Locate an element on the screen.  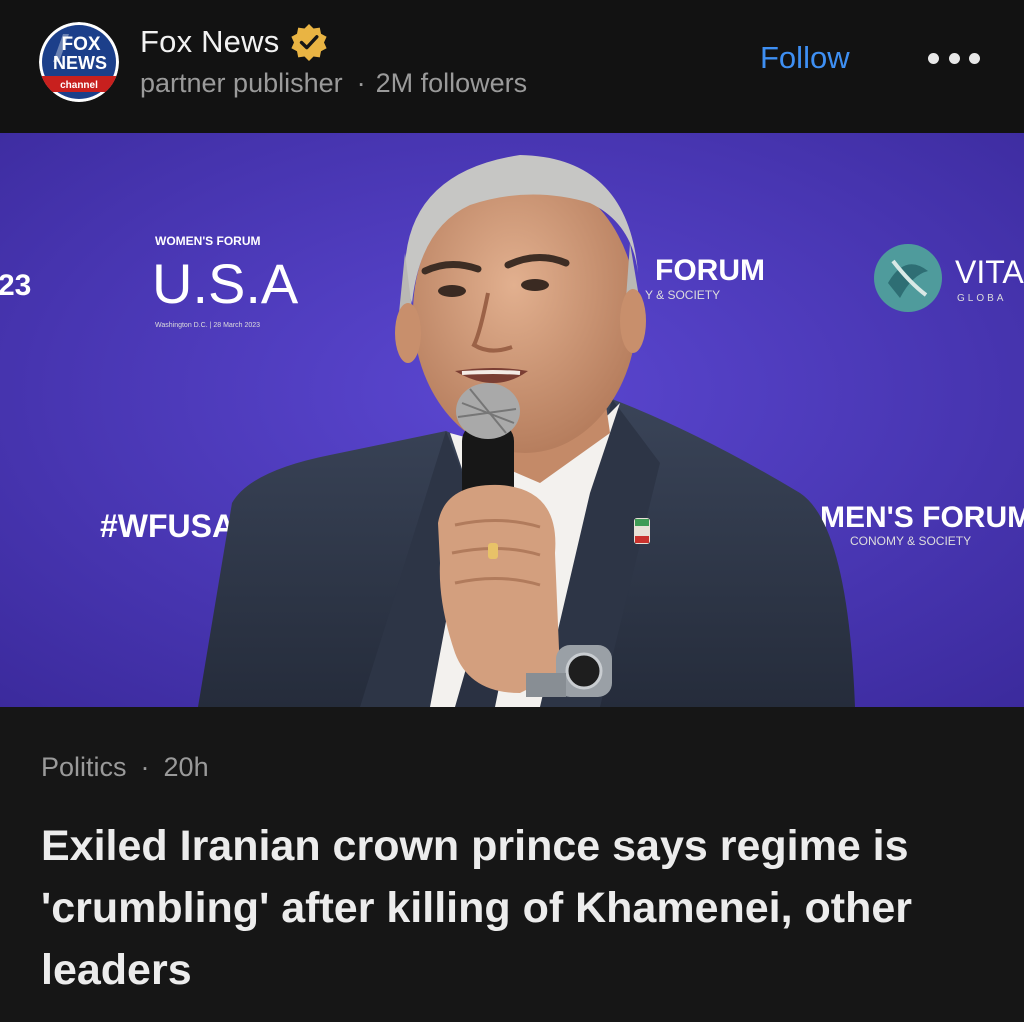
backdrop-forum-top-sub: Y & SOCIETY is located at coordinates (682, 295).